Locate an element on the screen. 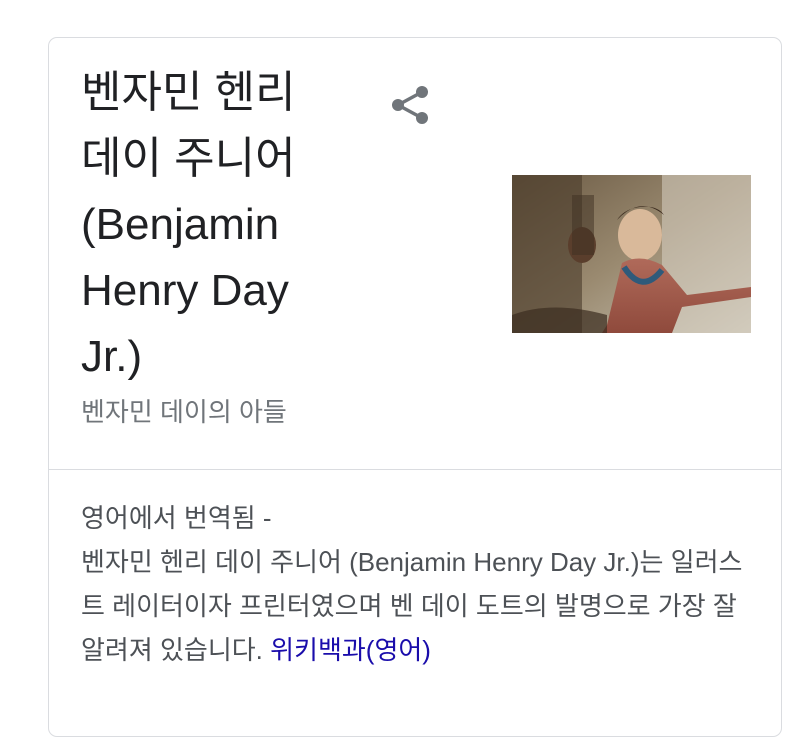 This screenshot has width=792, height=737. title-line: Jr.) is located at coordinates (112, 356).